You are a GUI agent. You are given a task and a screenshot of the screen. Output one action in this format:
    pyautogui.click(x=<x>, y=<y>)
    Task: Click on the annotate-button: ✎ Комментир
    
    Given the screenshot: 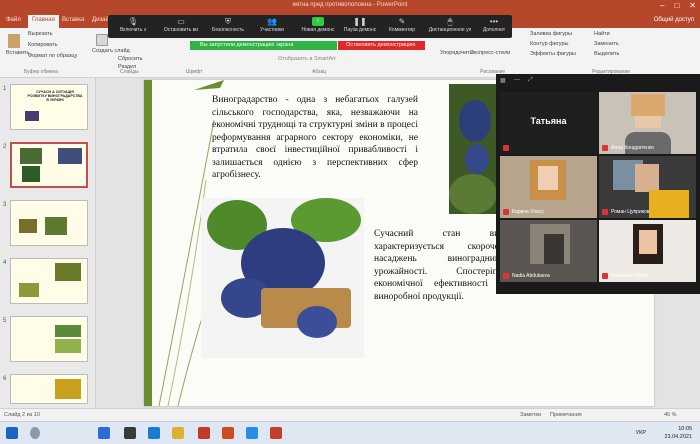 What is the action you would take?
    pyautogui.click(x=402, y=26)
    